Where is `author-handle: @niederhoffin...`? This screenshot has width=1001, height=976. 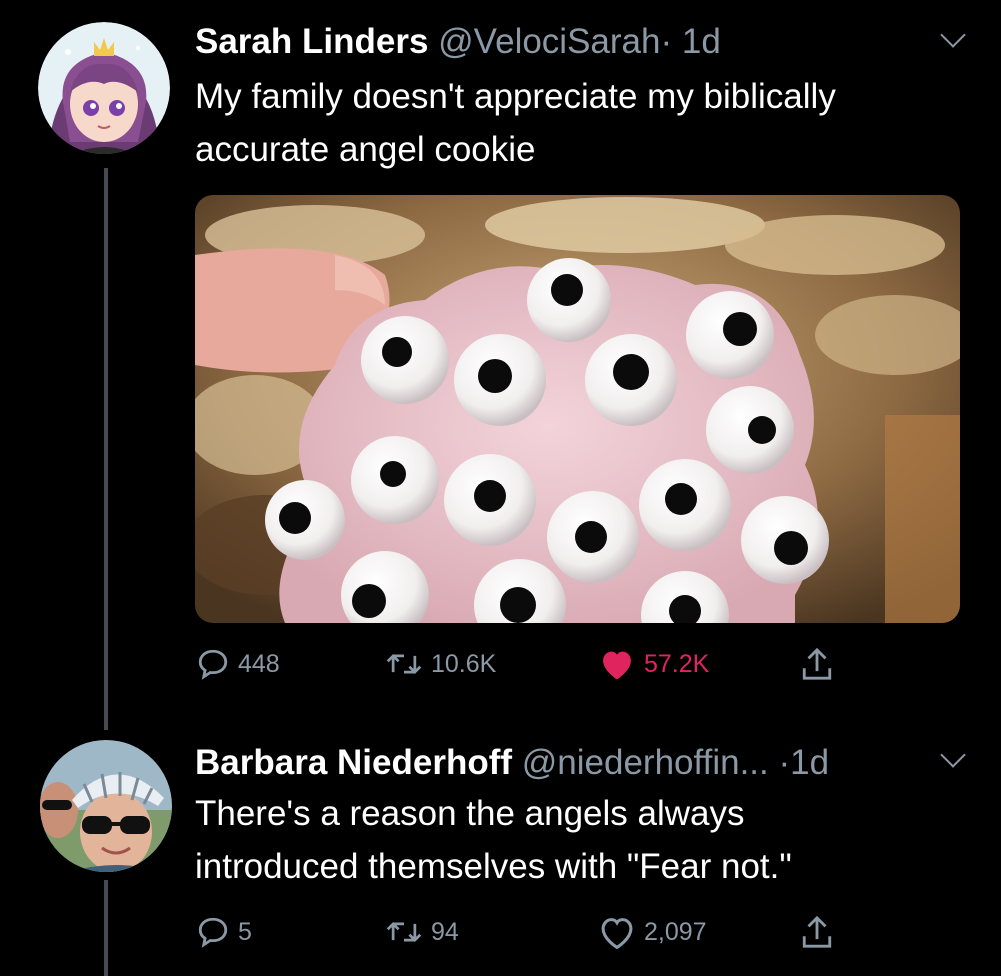 author-handle: @niederhoffin... is located at coordinates (645, 762).